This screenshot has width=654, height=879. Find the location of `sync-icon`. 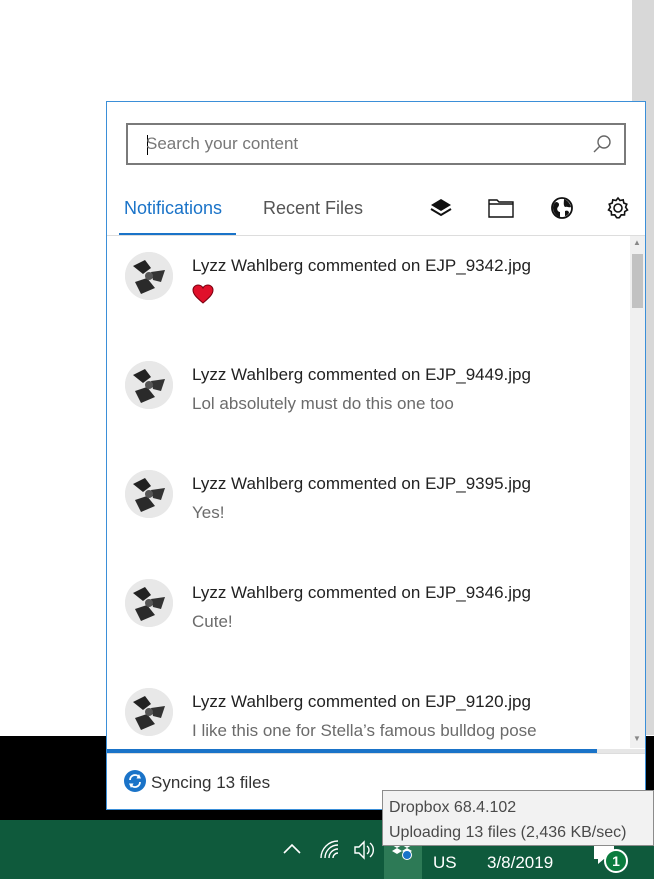

sync-icon is located at coordinates (135, 783).